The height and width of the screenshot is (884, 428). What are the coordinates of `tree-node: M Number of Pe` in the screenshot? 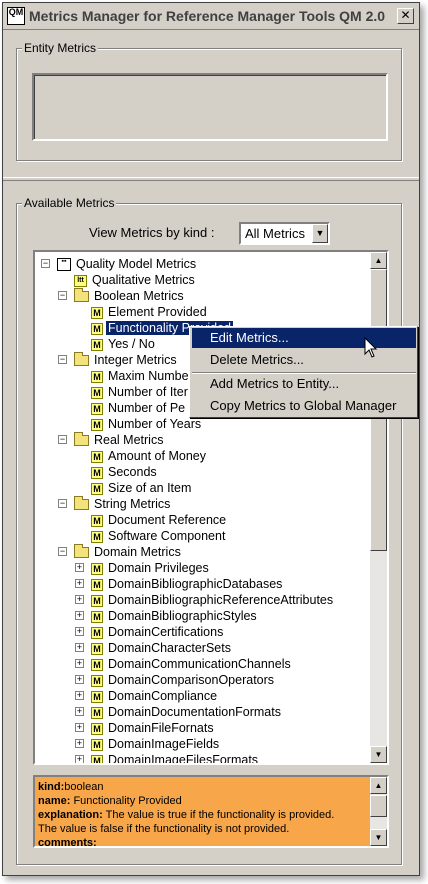 It's located at (139, 408).